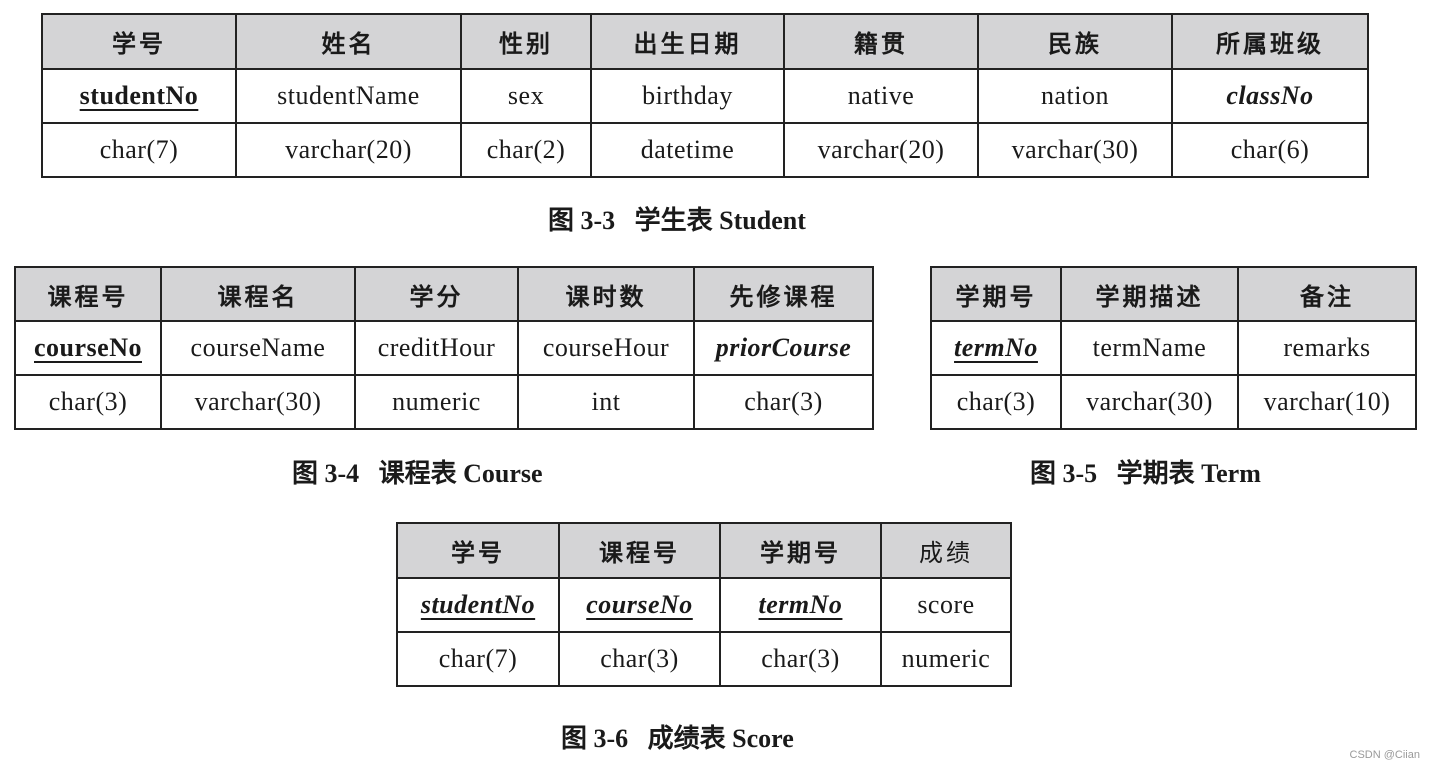 Image resolution: width=1434 pixels, height=769 pixels. I want to click on type-cell: int, so click(606, 402).